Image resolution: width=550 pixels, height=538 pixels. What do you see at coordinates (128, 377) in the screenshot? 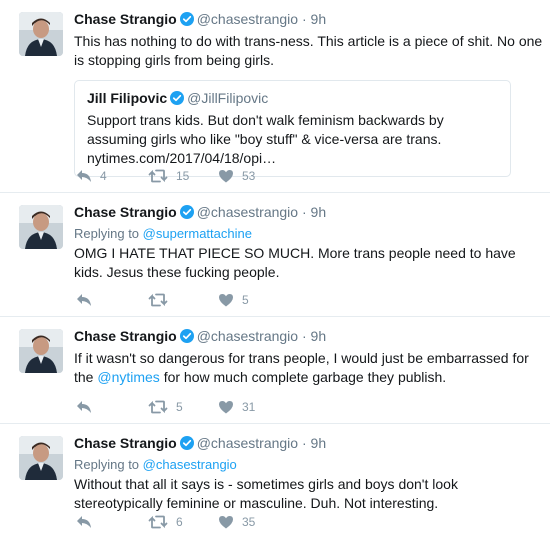
I see `mention-link: @nytimes` at bounding box center [128, 377].